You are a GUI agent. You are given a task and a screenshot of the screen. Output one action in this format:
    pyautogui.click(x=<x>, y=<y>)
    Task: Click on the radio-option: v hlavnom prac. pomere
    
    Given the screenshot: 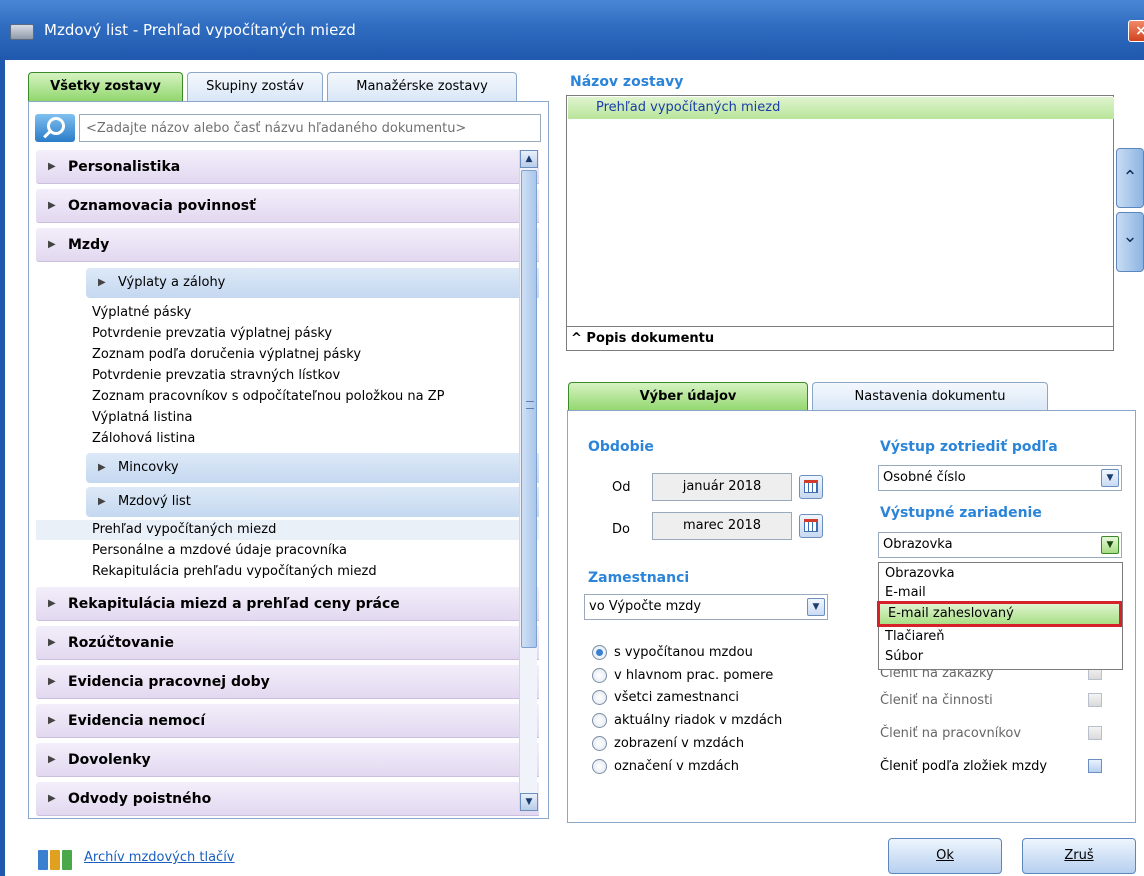 What is the action you would take?
    pyautogui.click(x=682, y=676)
    